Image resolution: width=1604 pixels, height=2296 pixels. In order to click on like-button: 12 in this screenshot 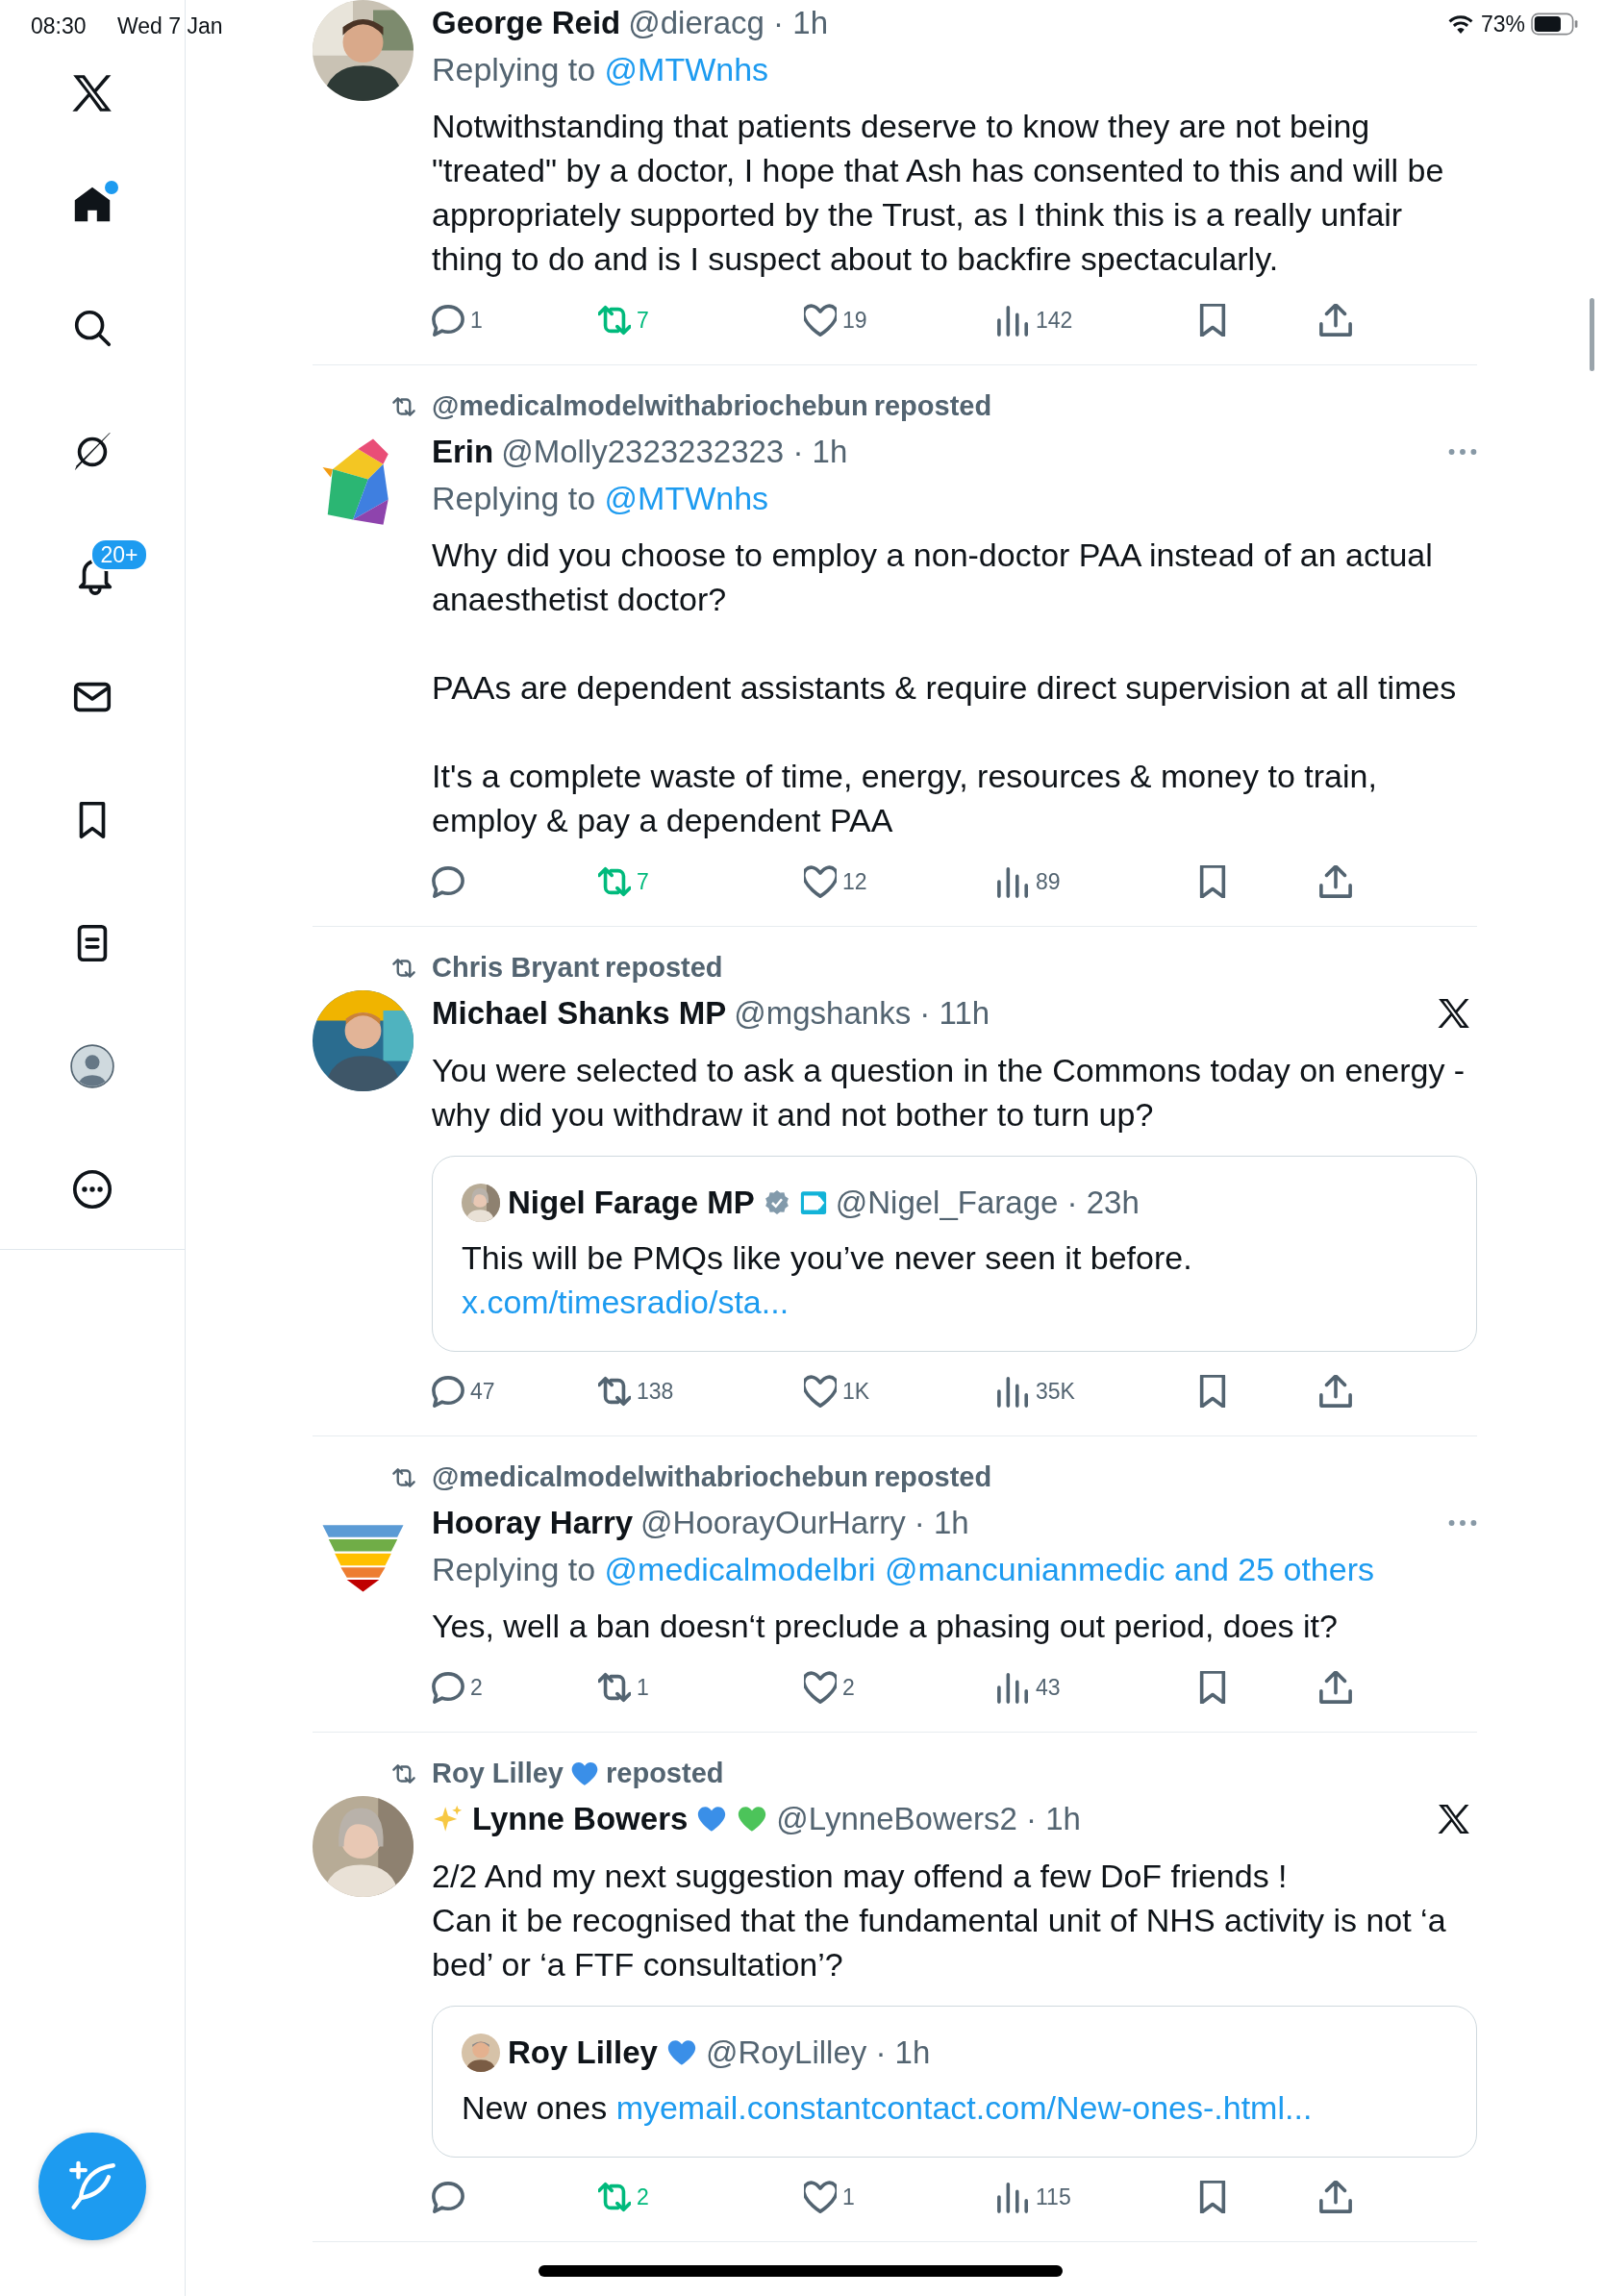, I will do `click(900, 881)`.